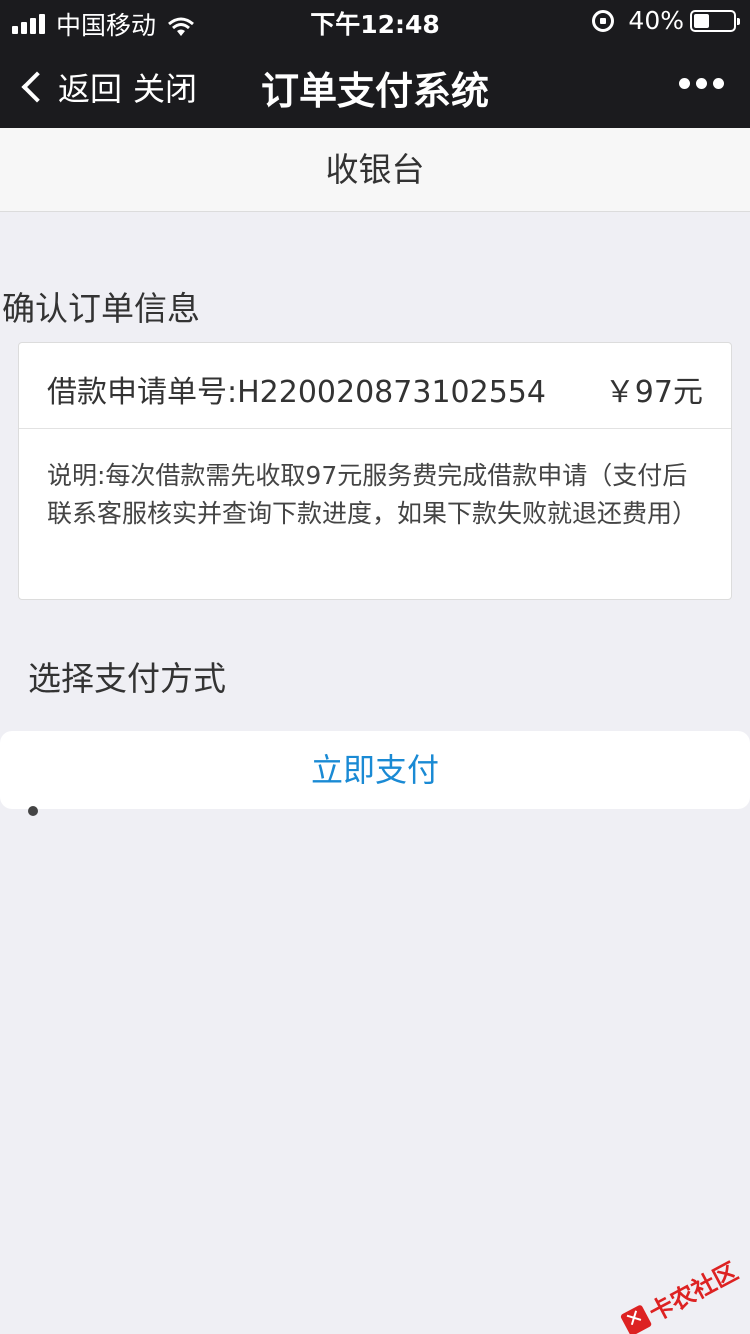  Describe the element at coordinates (33, 811) in the screenshot. I see `dot-marker` at that location.